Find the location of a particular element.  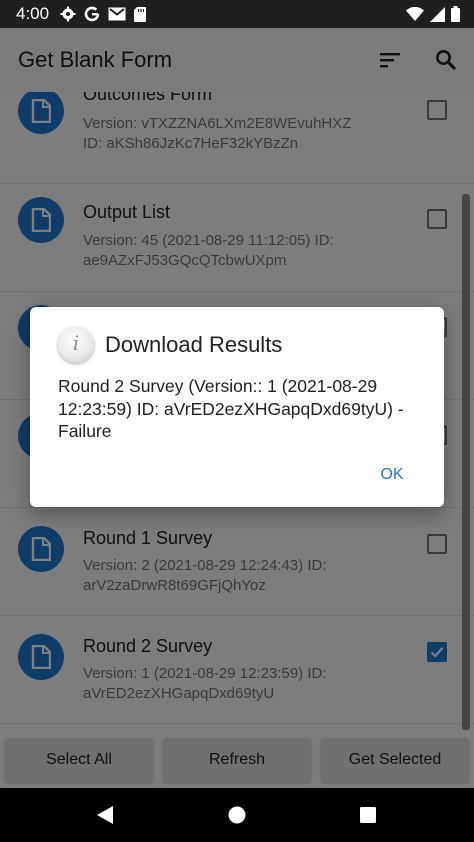

gmail-icon is located at coordinates (117, 14).